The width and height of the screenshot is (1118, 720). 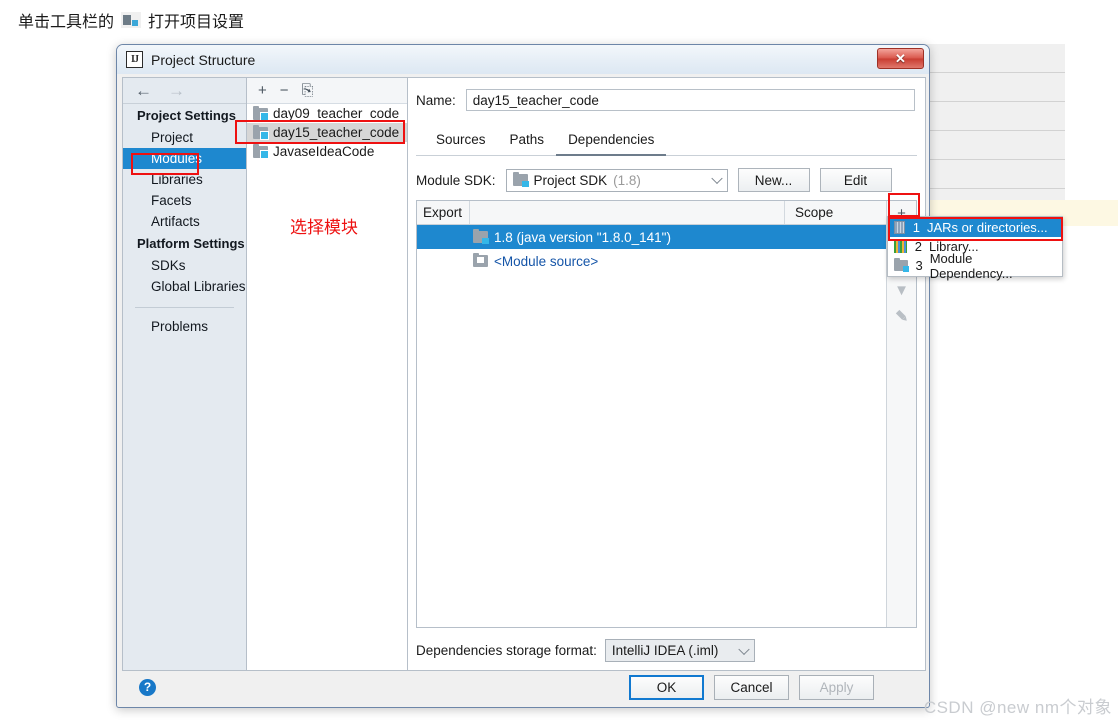 What do you see at coordinates (143, 90) in the screenshot?
I see `back-arrow-icon: ←` at bounding box center [143, 90].